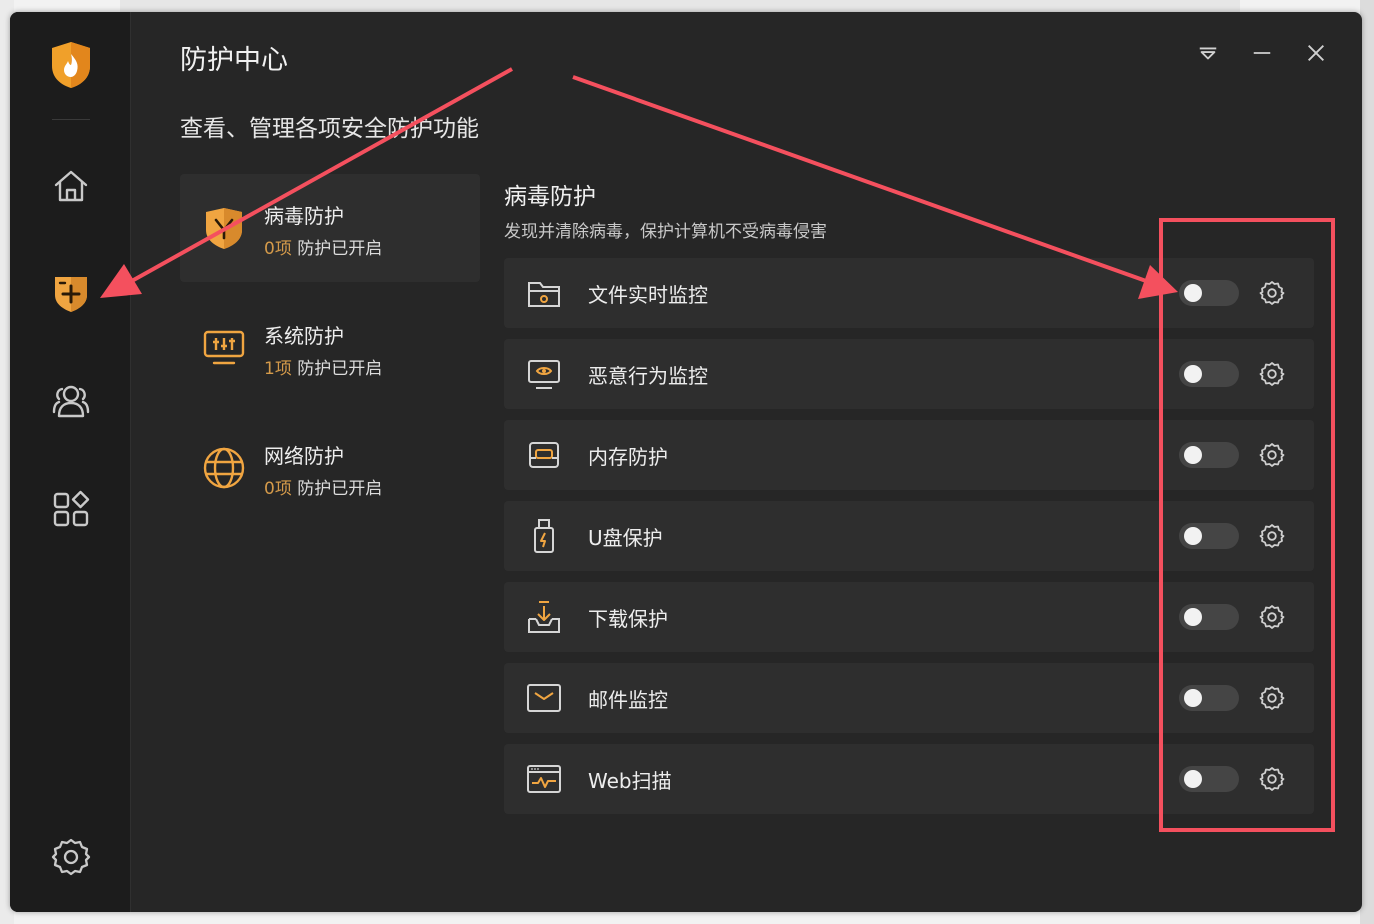 The width and height of the screenshot is (1374, 924). Describe the element at coordinates (1209, 293) in the screenshot. I see `file-monitor-toggle` at that location.